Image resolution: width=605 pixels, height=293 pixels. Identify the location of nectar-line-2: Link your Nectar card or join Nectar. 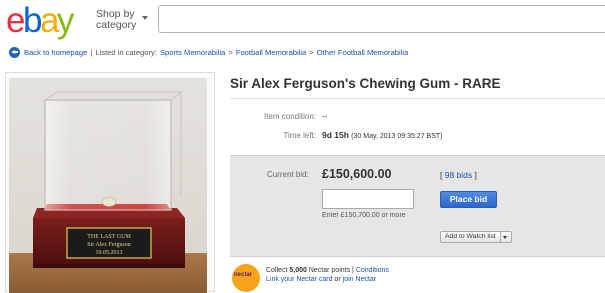
(327, 279).